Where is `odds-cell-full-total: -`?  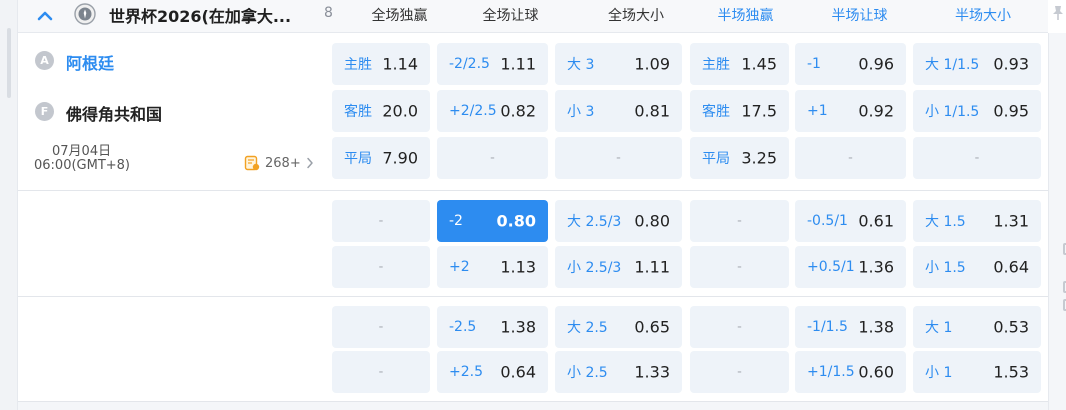 odds-cell-full-total: - is located at coordinates (618, 158).